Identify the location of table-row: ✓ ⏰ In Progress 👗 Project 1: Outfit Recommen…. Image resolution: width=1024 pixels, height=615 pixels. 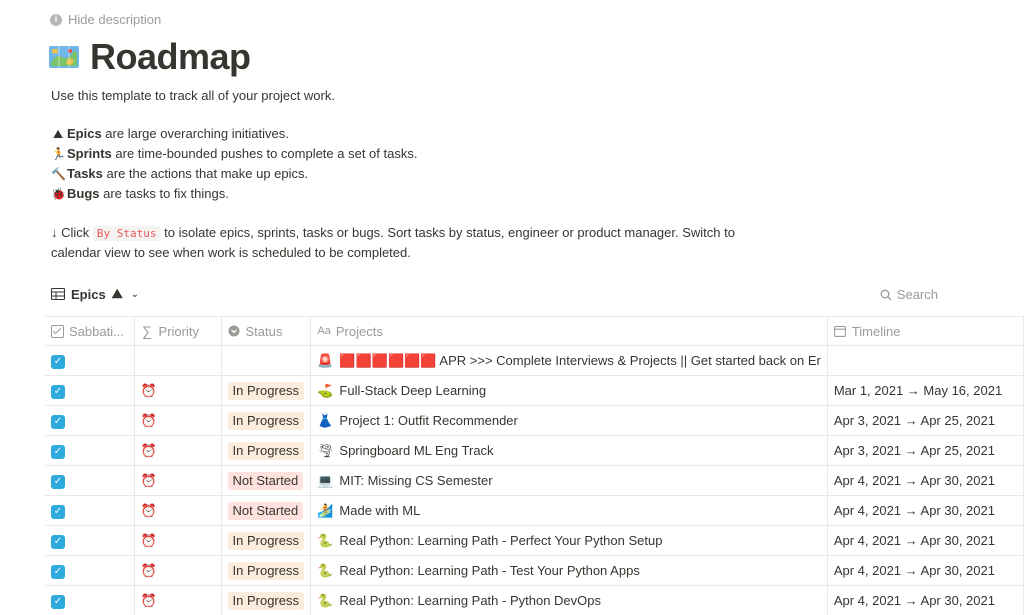
(534, 420).